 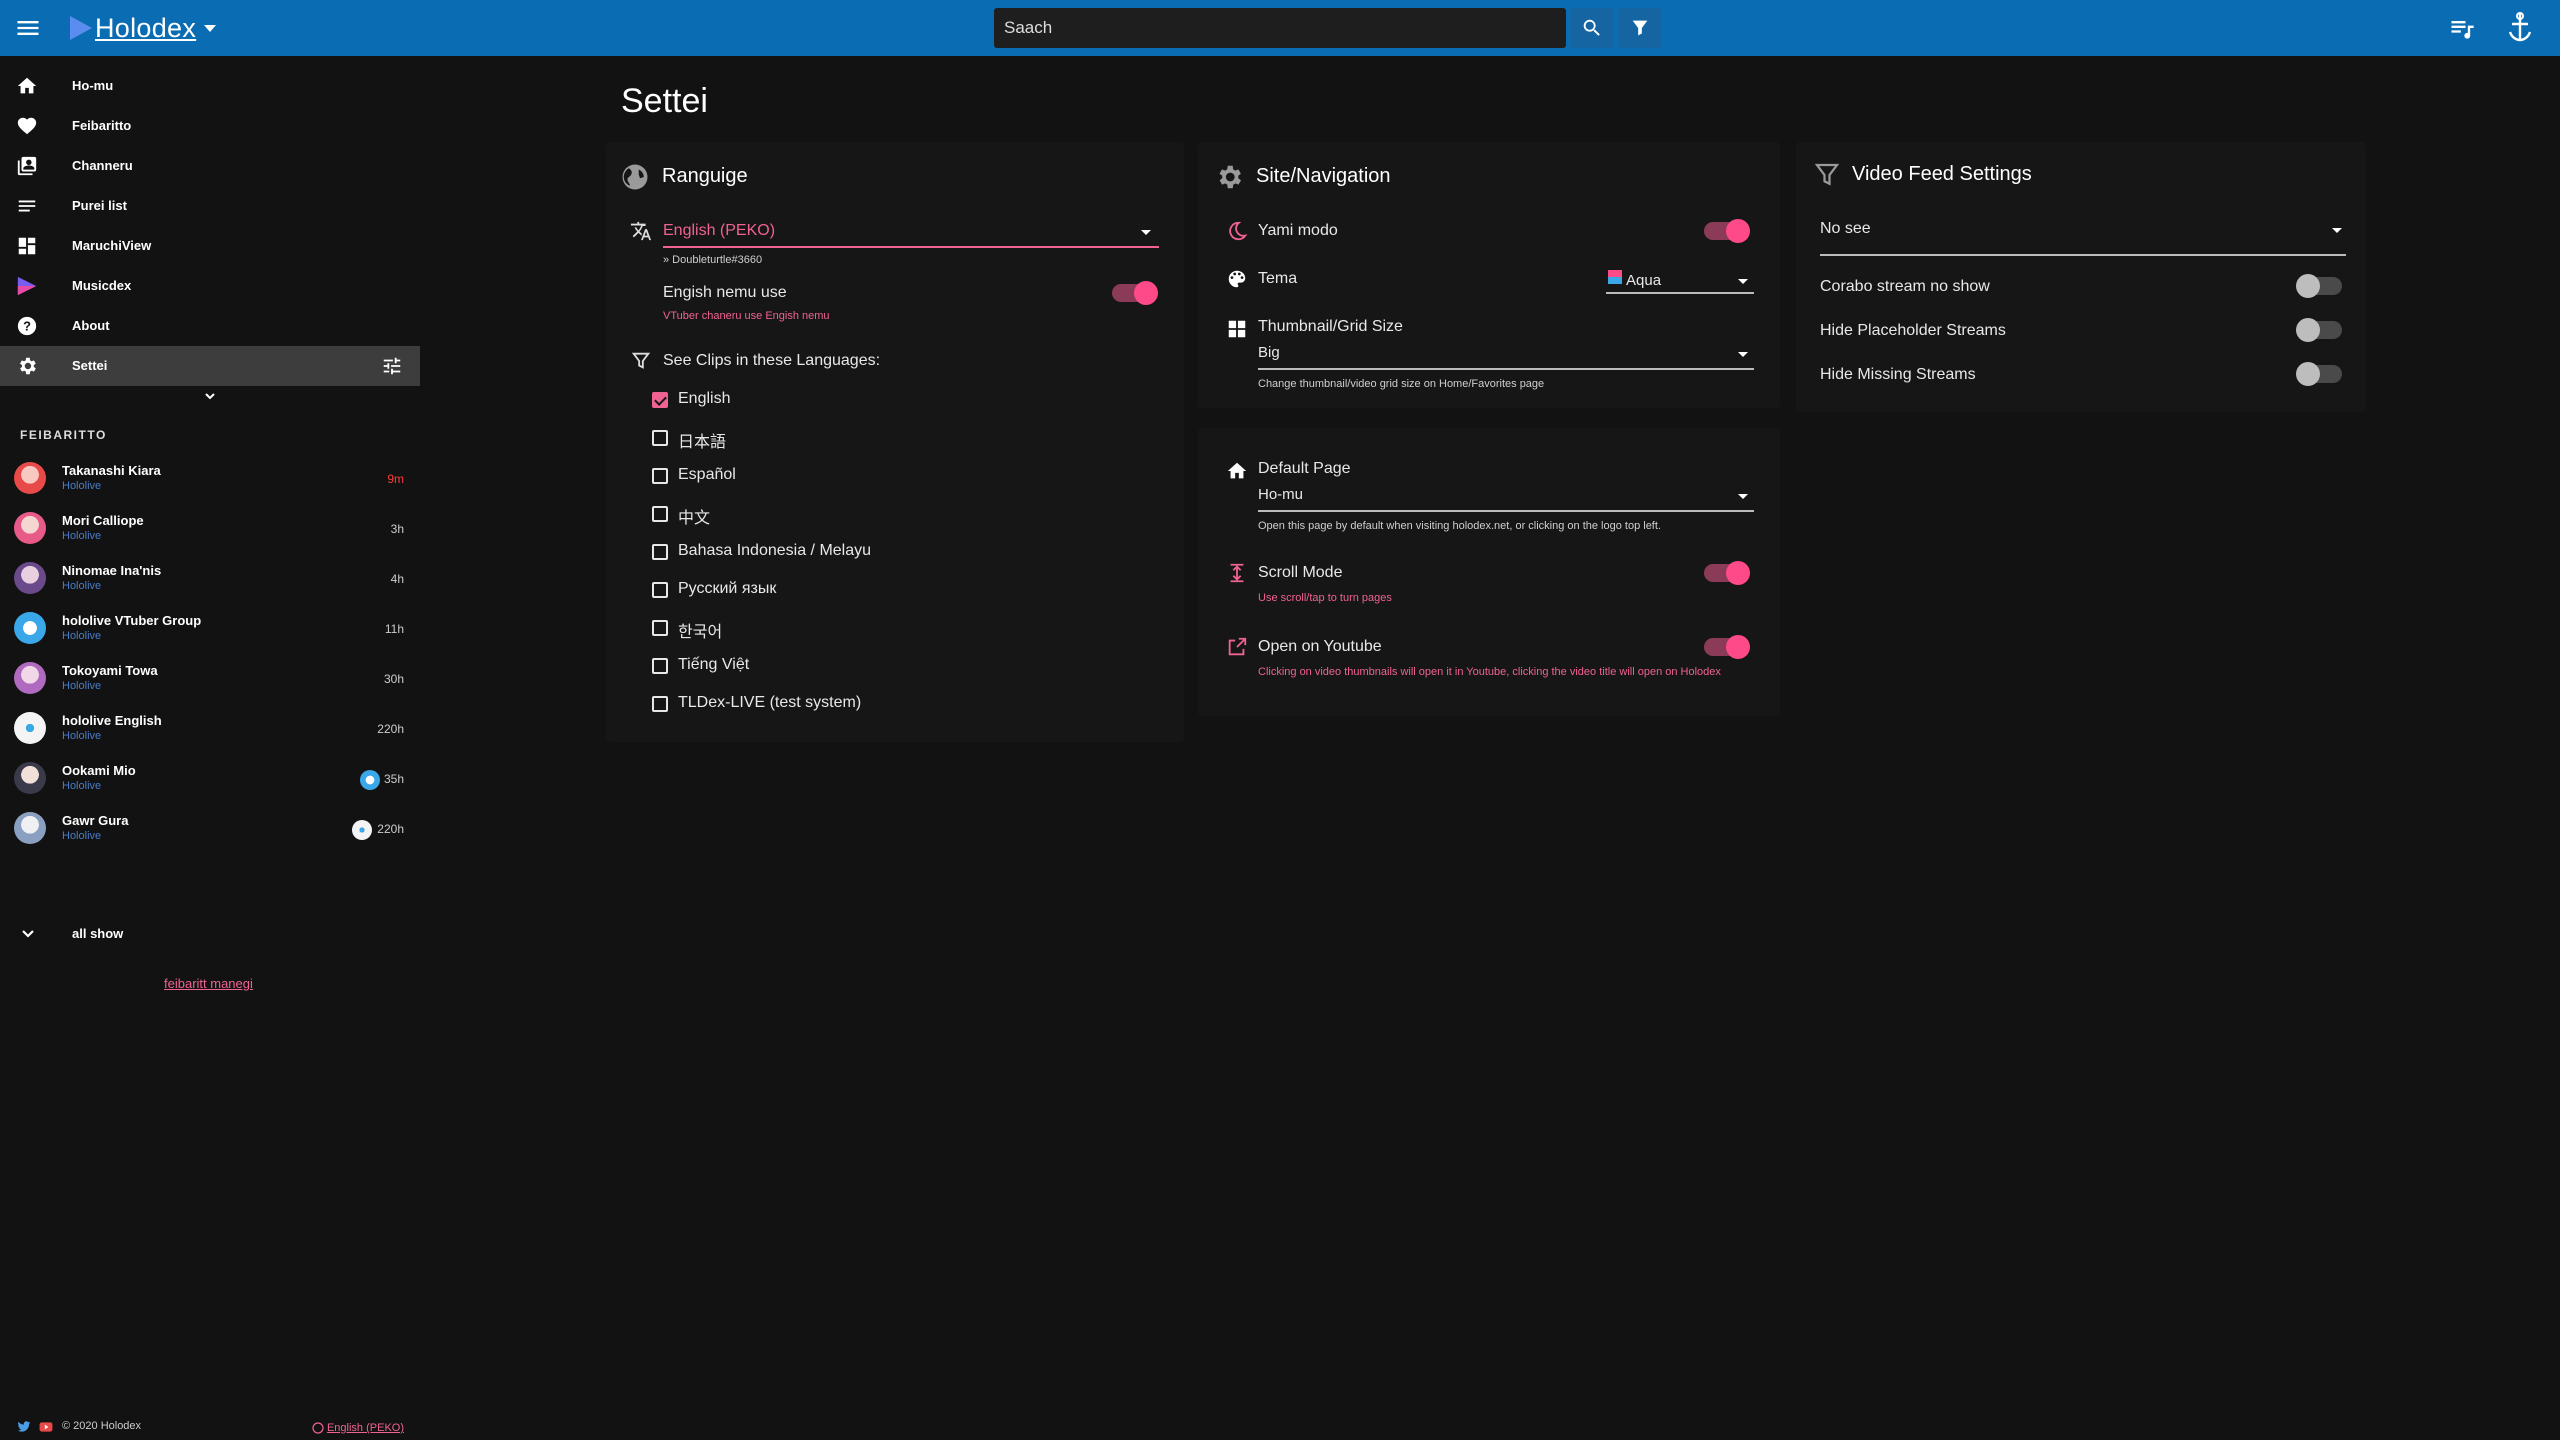 What do you see at coordinates (1269, 352) in the screenshot?
I see `grid-size-select: Big` at bounding box center [1269, 352].